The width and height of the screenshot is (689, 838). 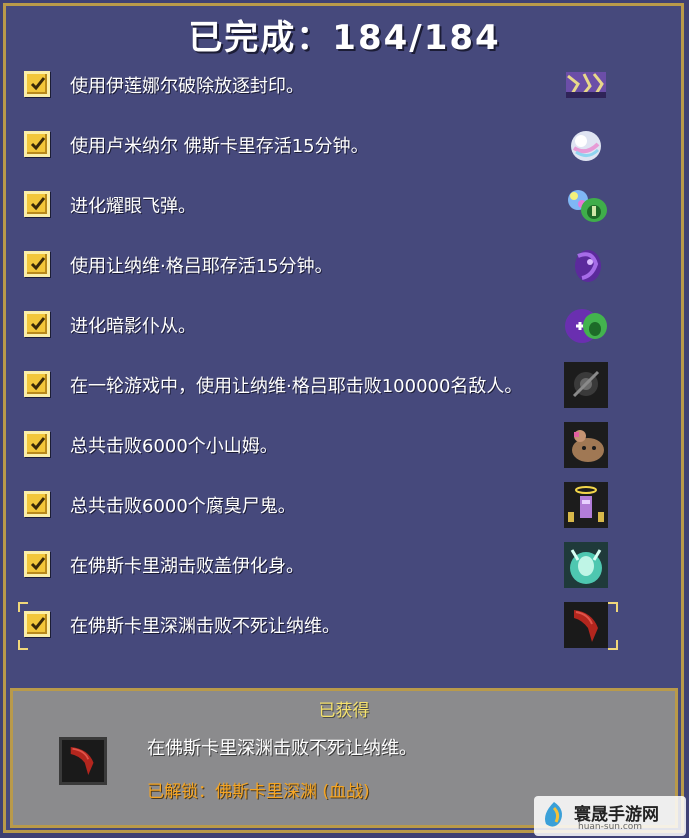 I want to click on lake-spirit-icon, so click(x=586, y=565).